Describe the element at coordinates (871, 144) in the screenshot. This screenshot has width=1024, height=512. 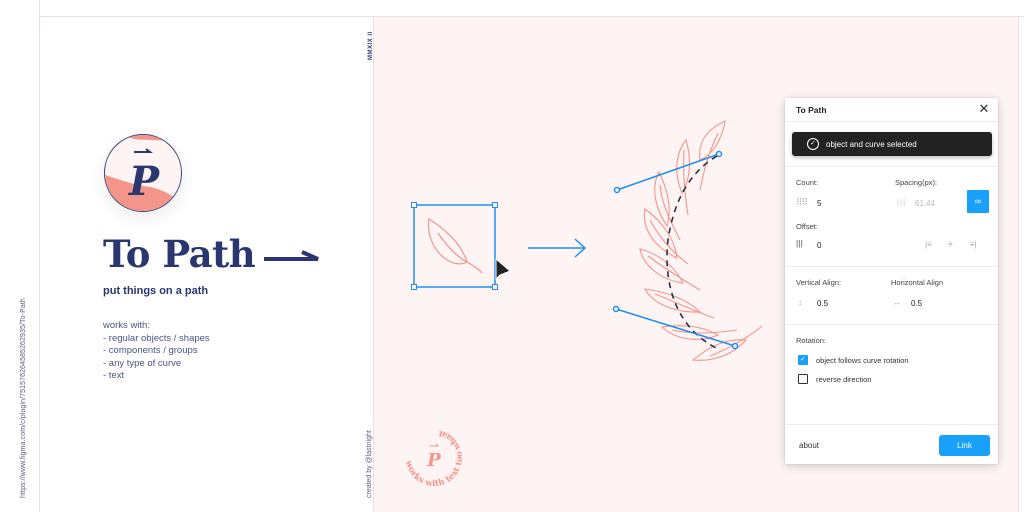
I see `status-text: object and curve selected` at that location.